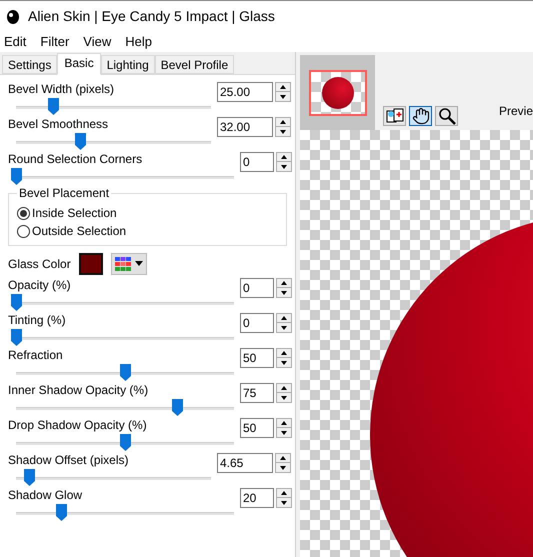 The width and height of the screenshot is (533, 557). What do you see at coordinates (79, 390) in the screenshot?
I see `slider-label: Inner Shadow Opacity (%)` at bounding box center [79, 390].